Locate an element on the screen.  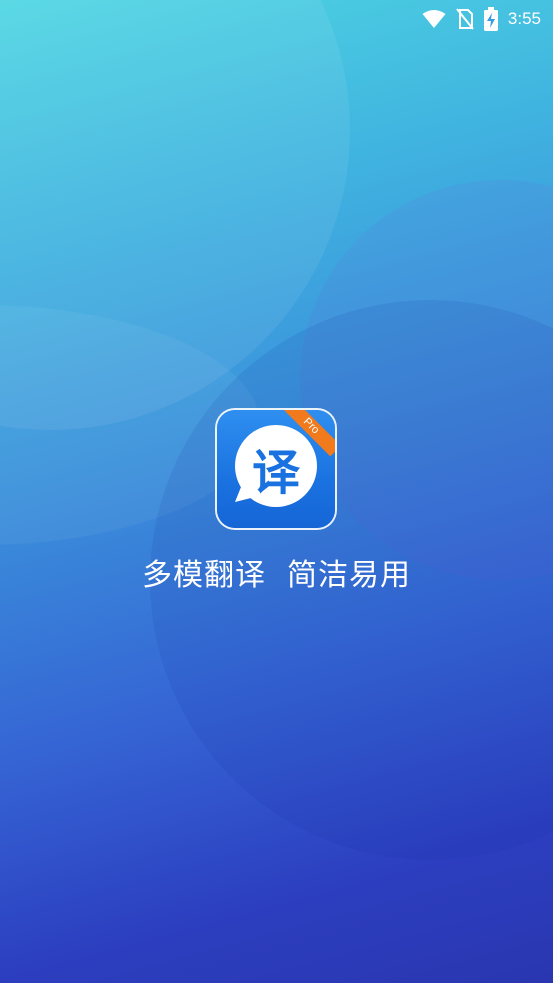
wifi-icon is located at coordinates (434, 19).